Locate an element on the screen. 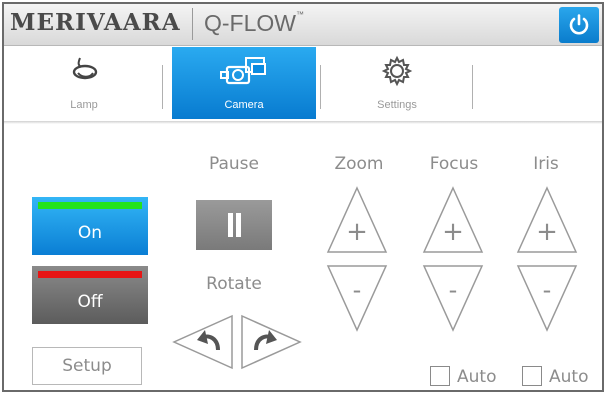  pause-button is located at coordinates (234, 225).